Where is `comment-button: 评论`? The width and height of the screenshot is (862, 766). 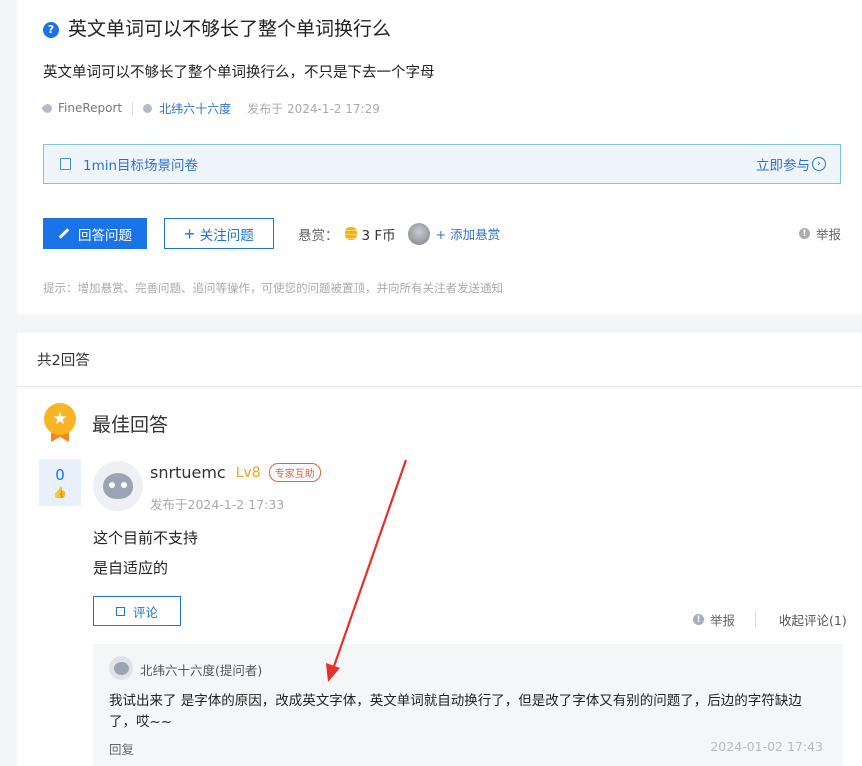
comment-button: 评论 is located at coordinates (137, 611).